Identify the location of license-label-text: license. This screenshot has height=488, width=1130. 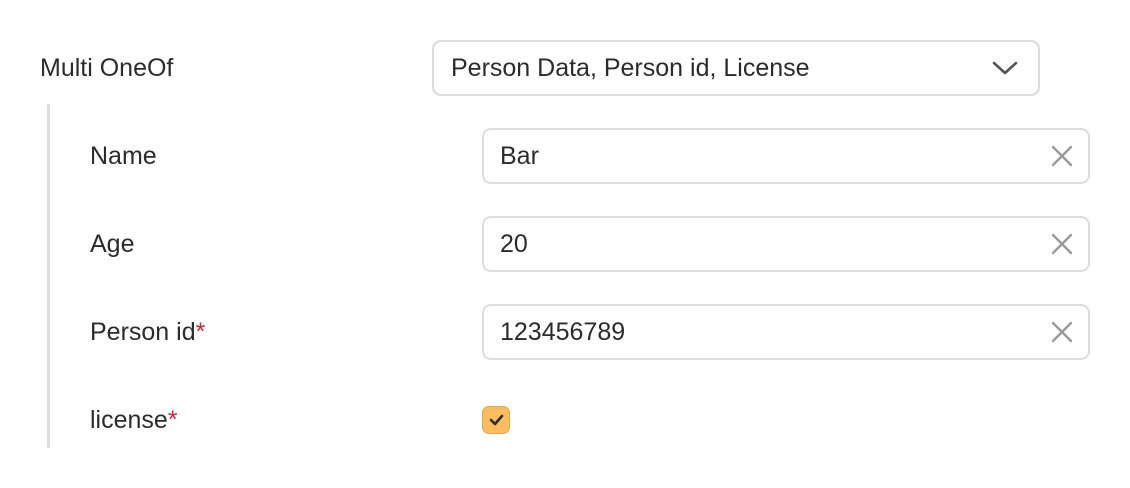
(129, 420).